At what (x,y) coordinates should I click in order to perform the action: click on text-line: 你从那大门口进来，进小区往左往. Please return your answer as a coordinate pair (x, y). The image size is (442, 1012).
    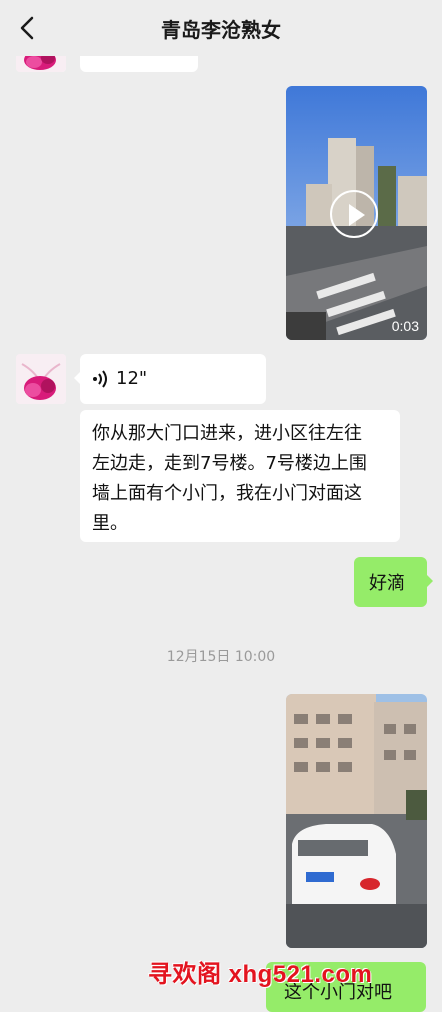
    Looking at the image, I should click on (227, 433).